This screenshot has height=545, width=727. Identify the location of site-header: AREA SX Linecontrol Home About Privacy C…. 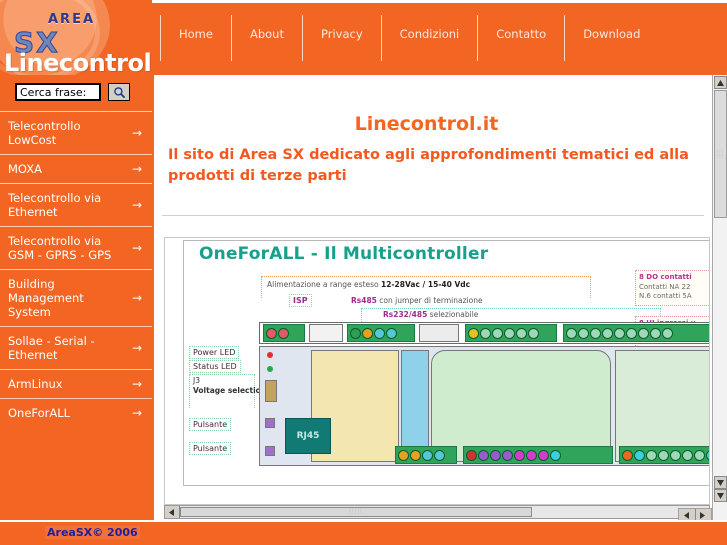
(363, 37).